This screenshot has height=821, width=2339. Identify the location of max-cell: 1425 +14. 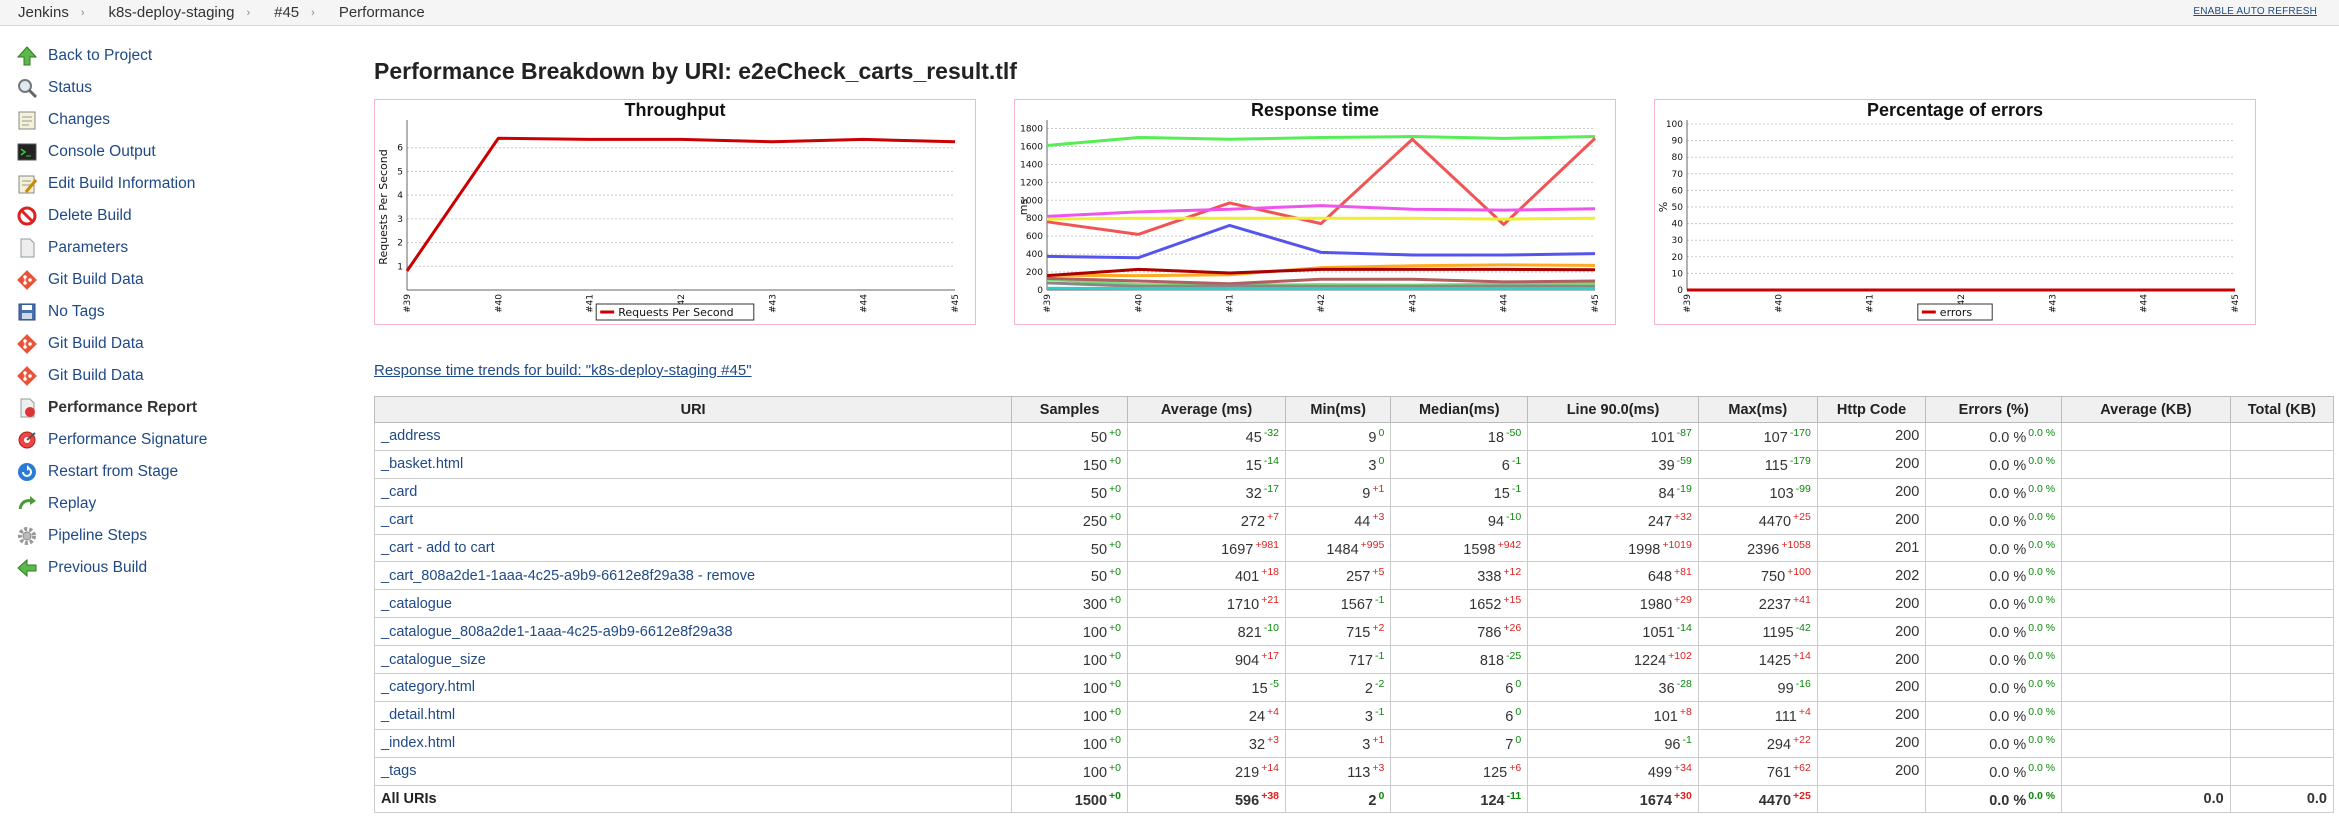
(1757, 660).